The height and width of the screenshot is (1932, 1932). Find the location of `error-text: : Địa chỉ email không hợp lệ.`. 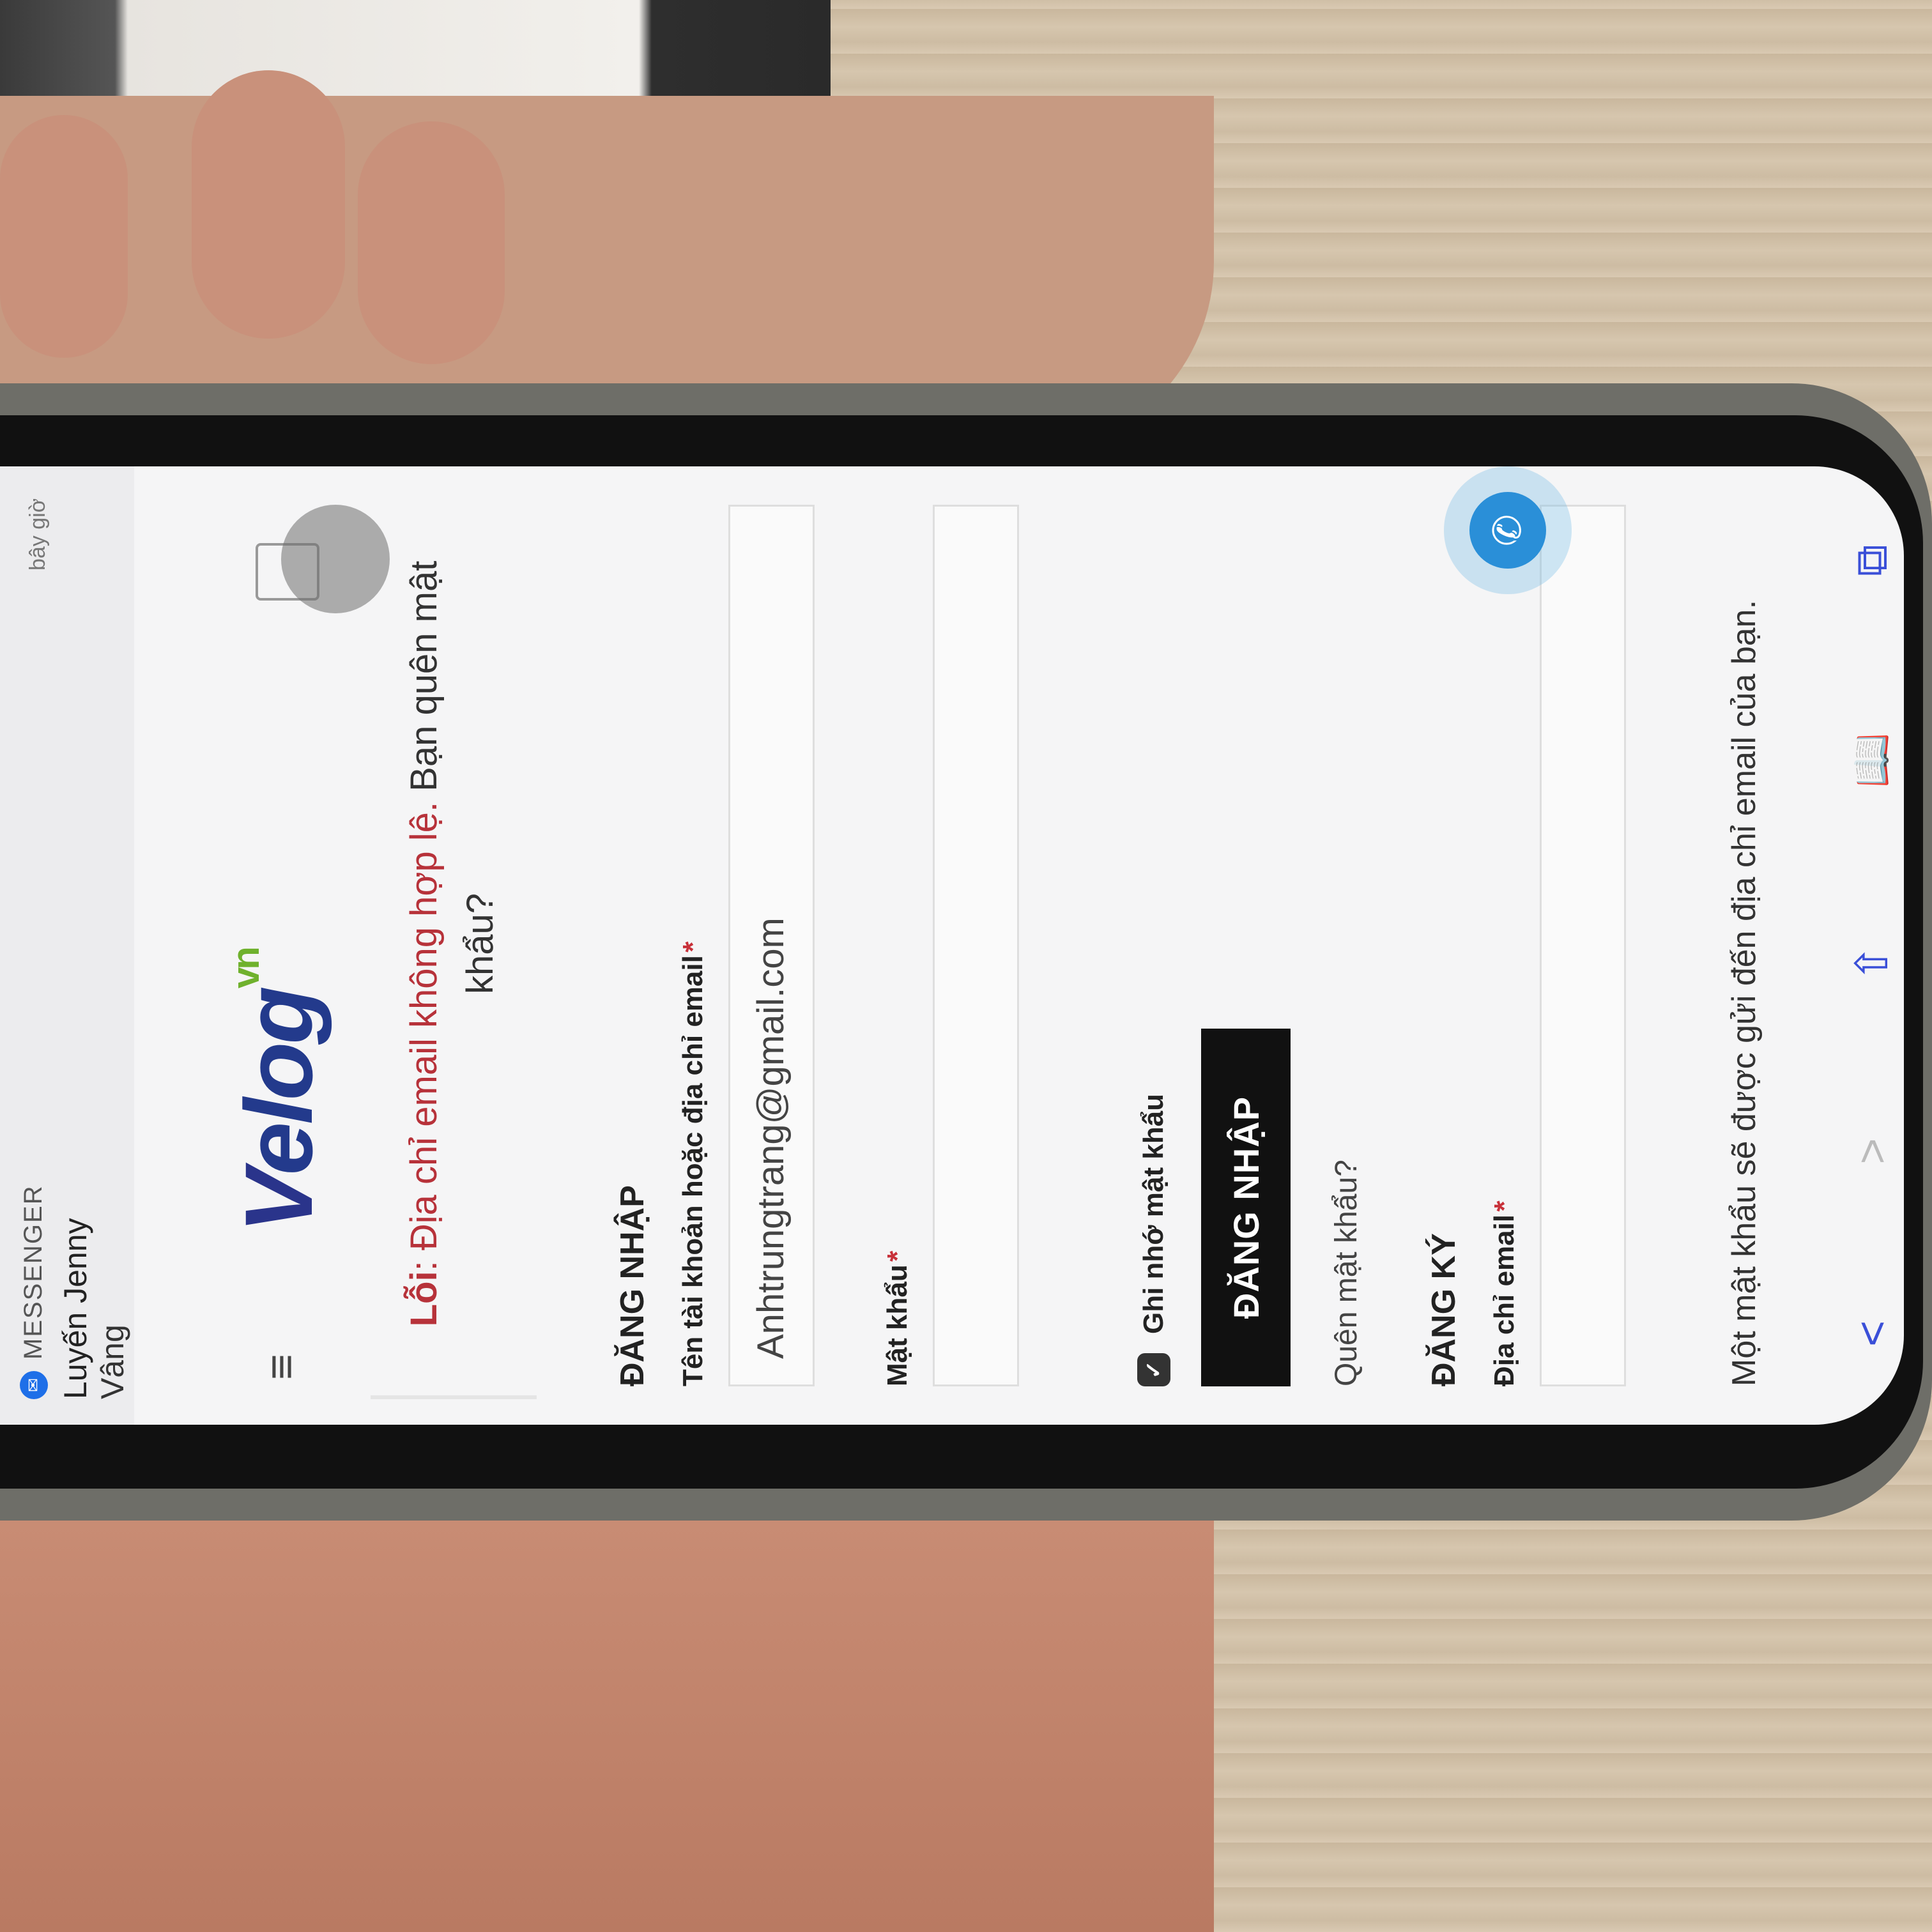

error-text: : Địa chỉ email không hợp lệ. is located at coordinates (424, 1031).